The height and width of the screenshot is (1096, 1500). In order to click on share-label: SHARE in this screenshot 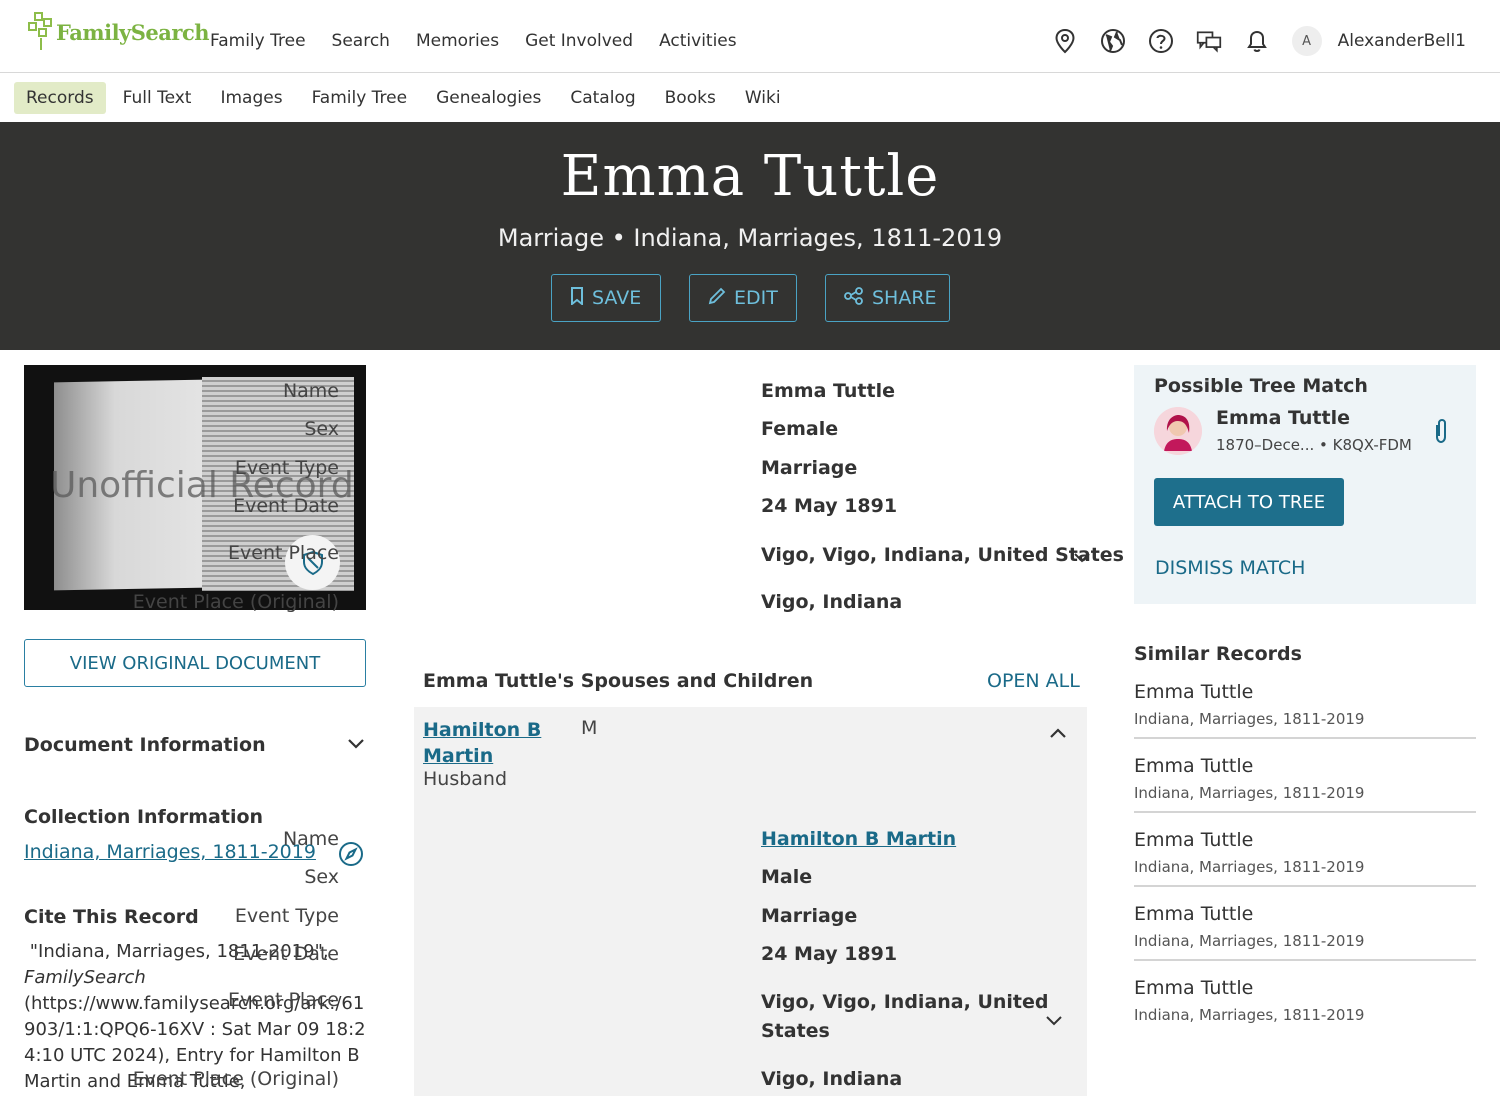, I will do `click(904, 298)`.